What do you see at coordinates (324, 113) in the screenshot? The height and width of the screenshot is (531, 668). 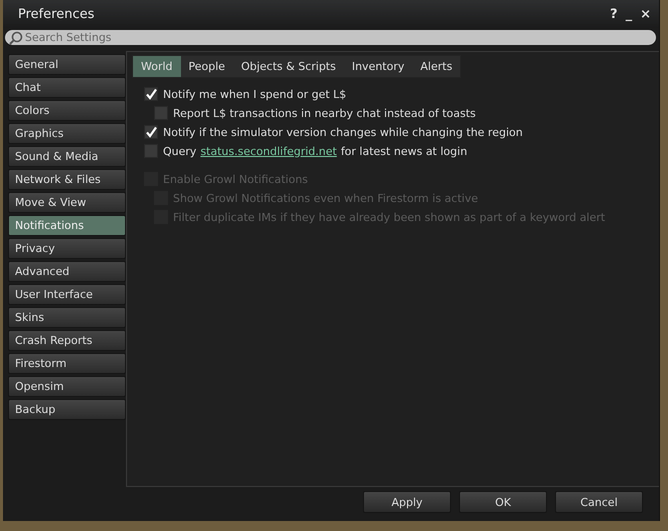 I see `checkbox-label: Report L$ transactions in nearby chat instead of toasts` at bounding box center [324, 113].